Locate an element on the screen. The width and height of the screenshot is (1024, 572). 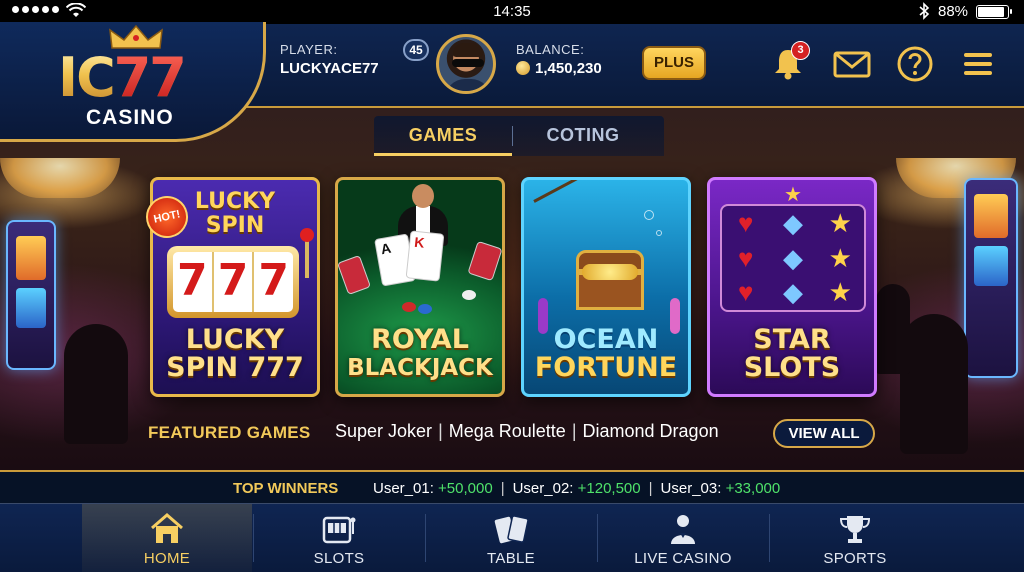
dealer-icon is located at coordinates (683, 529).